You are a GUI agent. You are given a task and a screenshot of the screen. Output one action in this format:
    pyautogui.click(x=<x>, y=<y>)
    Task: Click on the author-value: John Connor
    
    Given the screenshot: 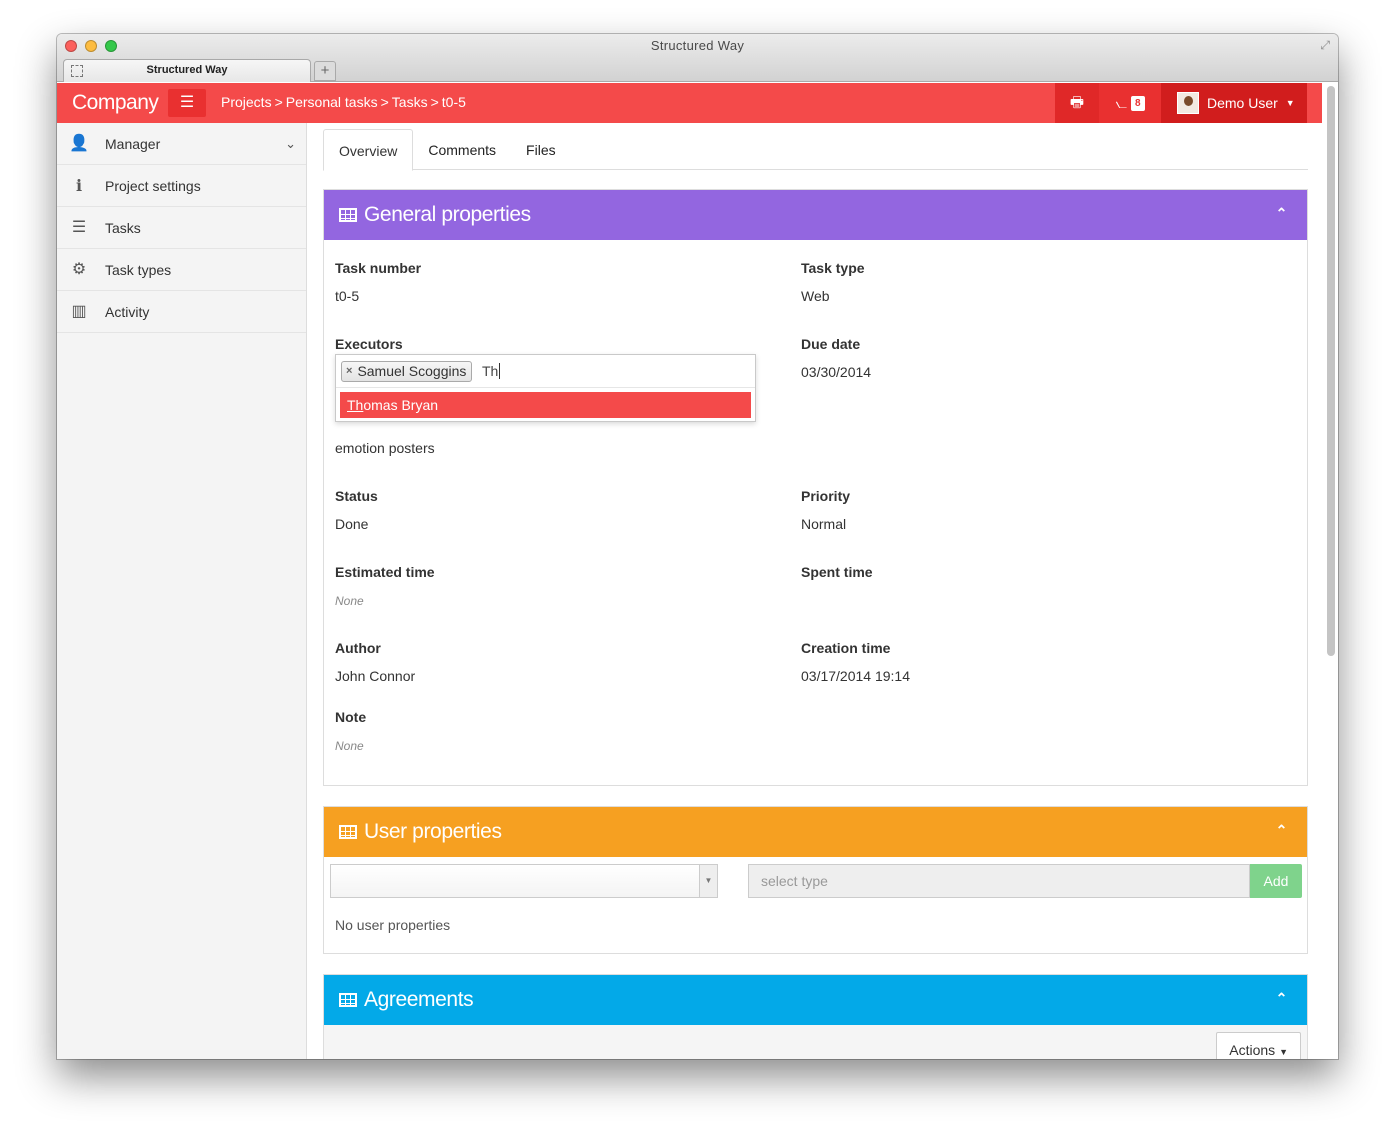 What is the action you would take?
    pyautogui.click(x=375, y=676)
    